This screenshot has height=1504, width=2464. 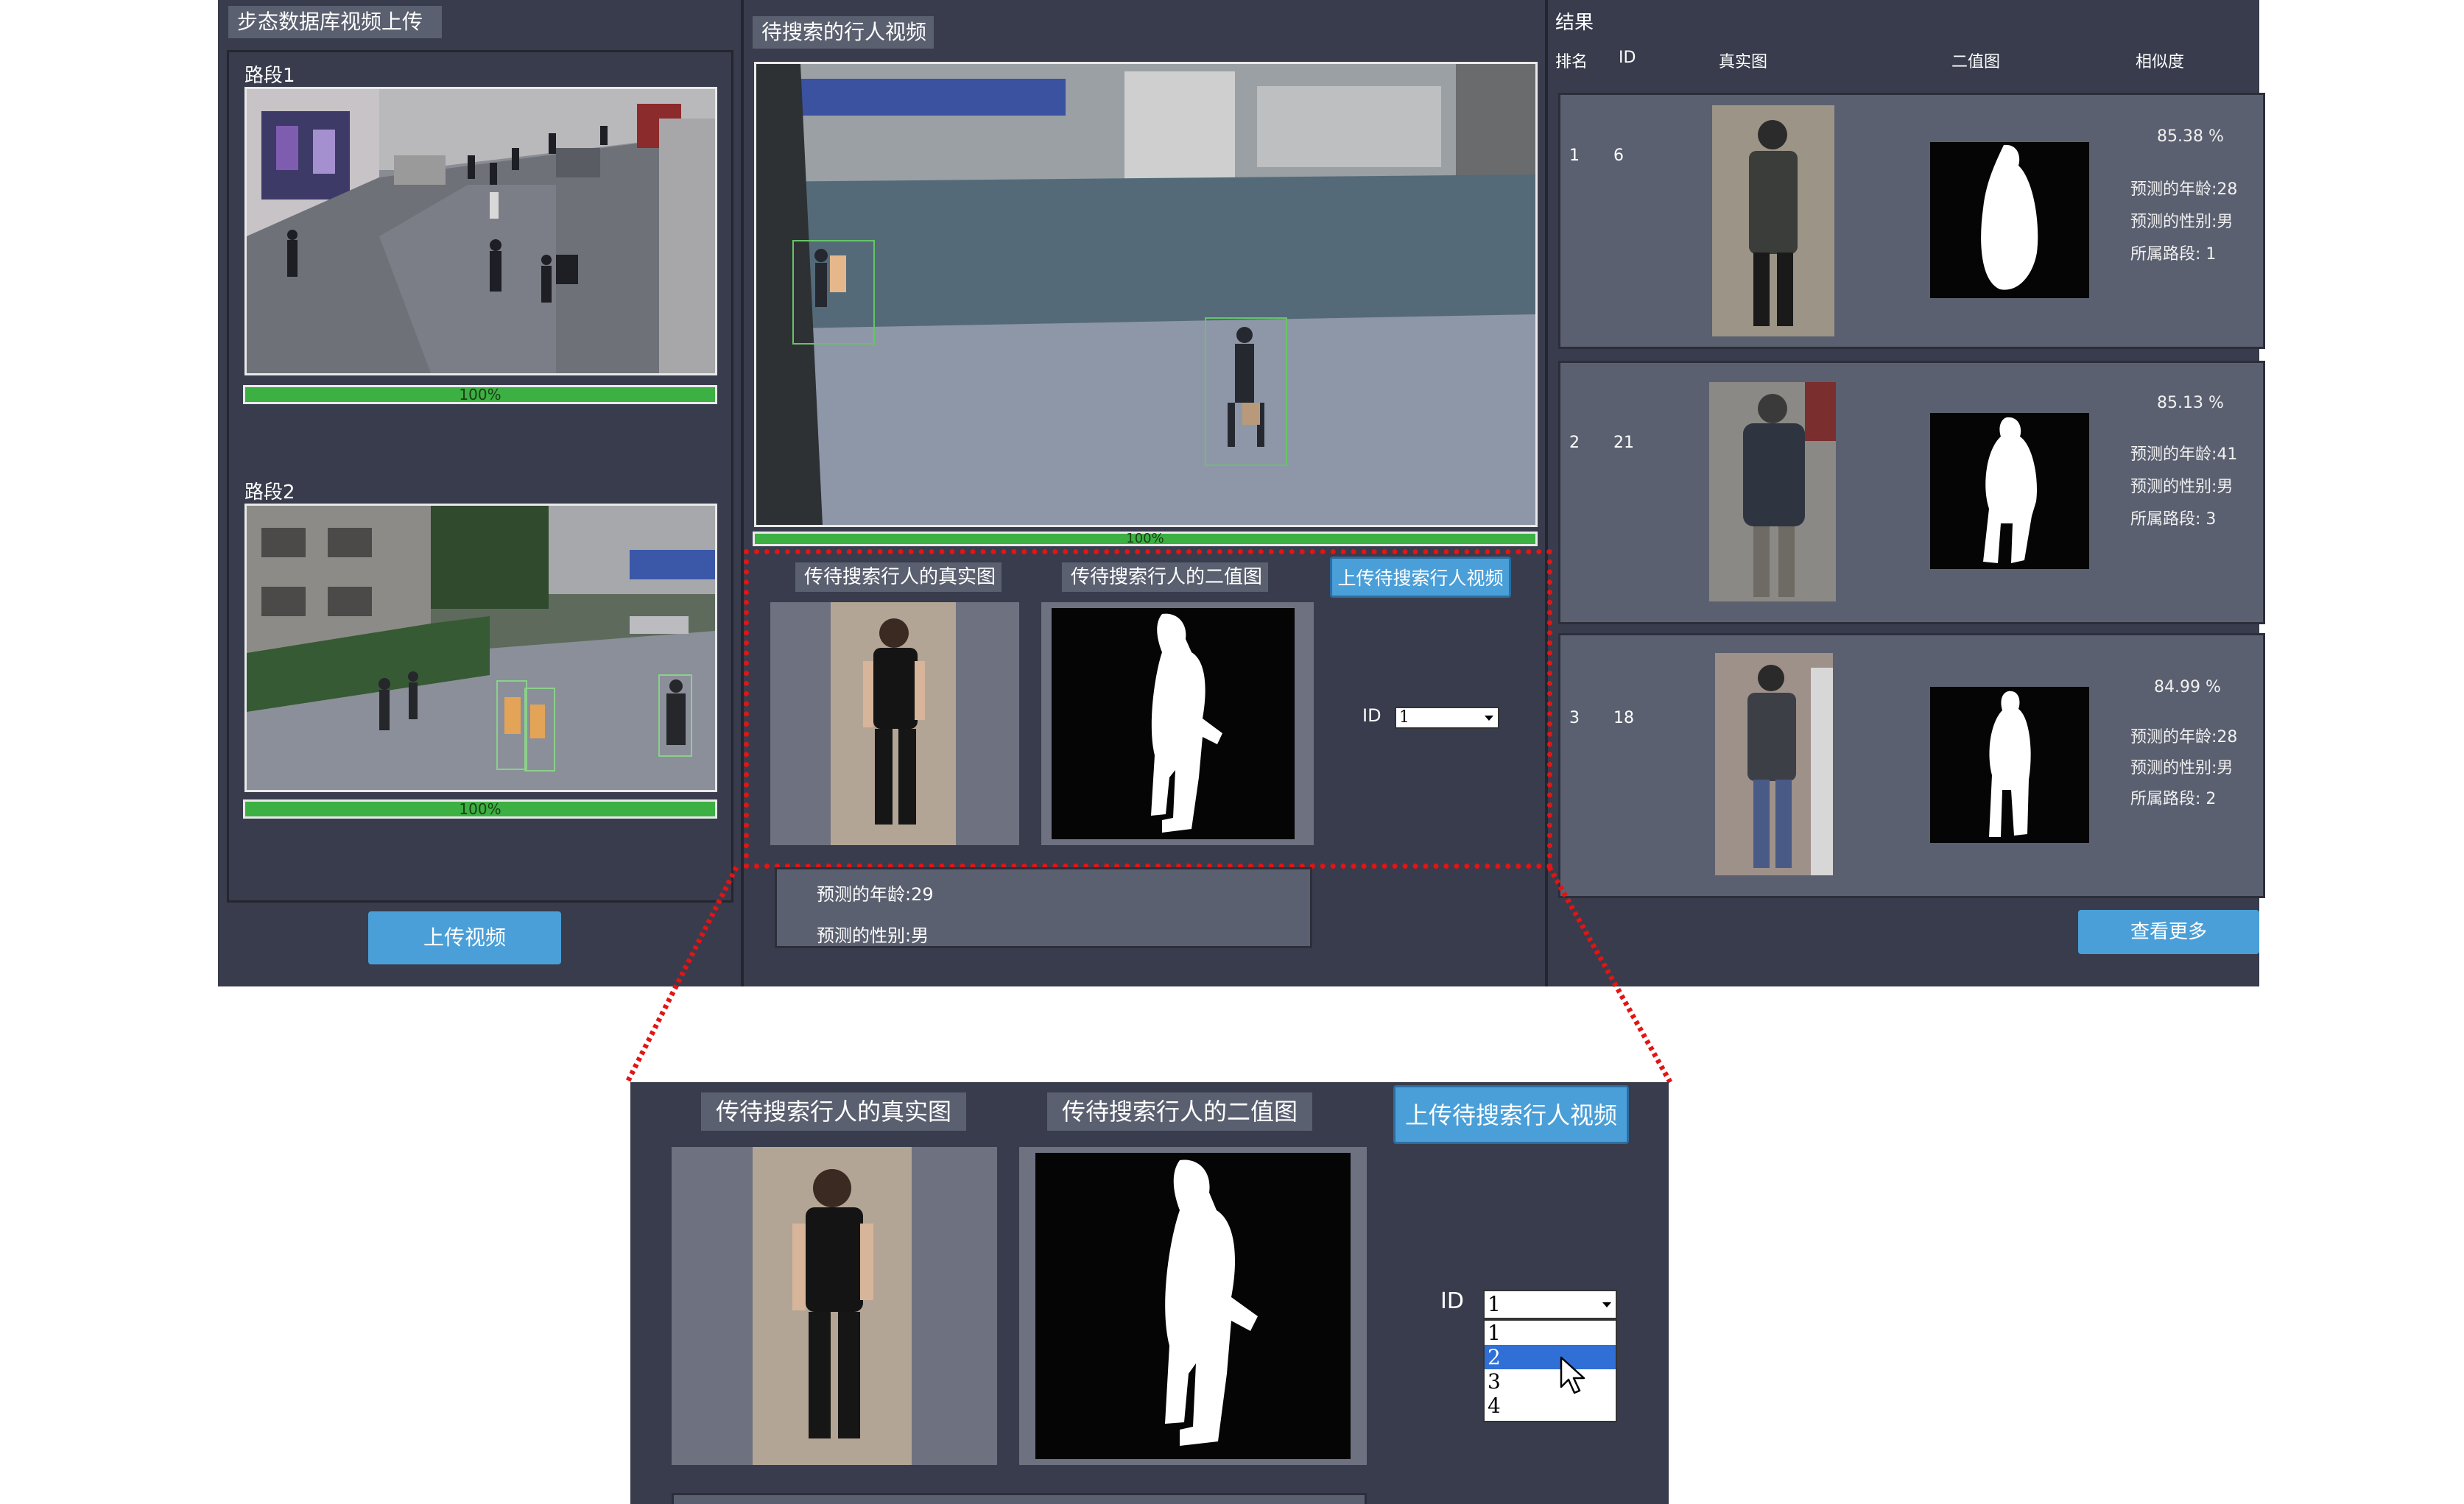 What do you see at coordinates (1606, 1304) in the screenshot?
I see `chevron-down-icon` at bounding box center [1606, 1304].